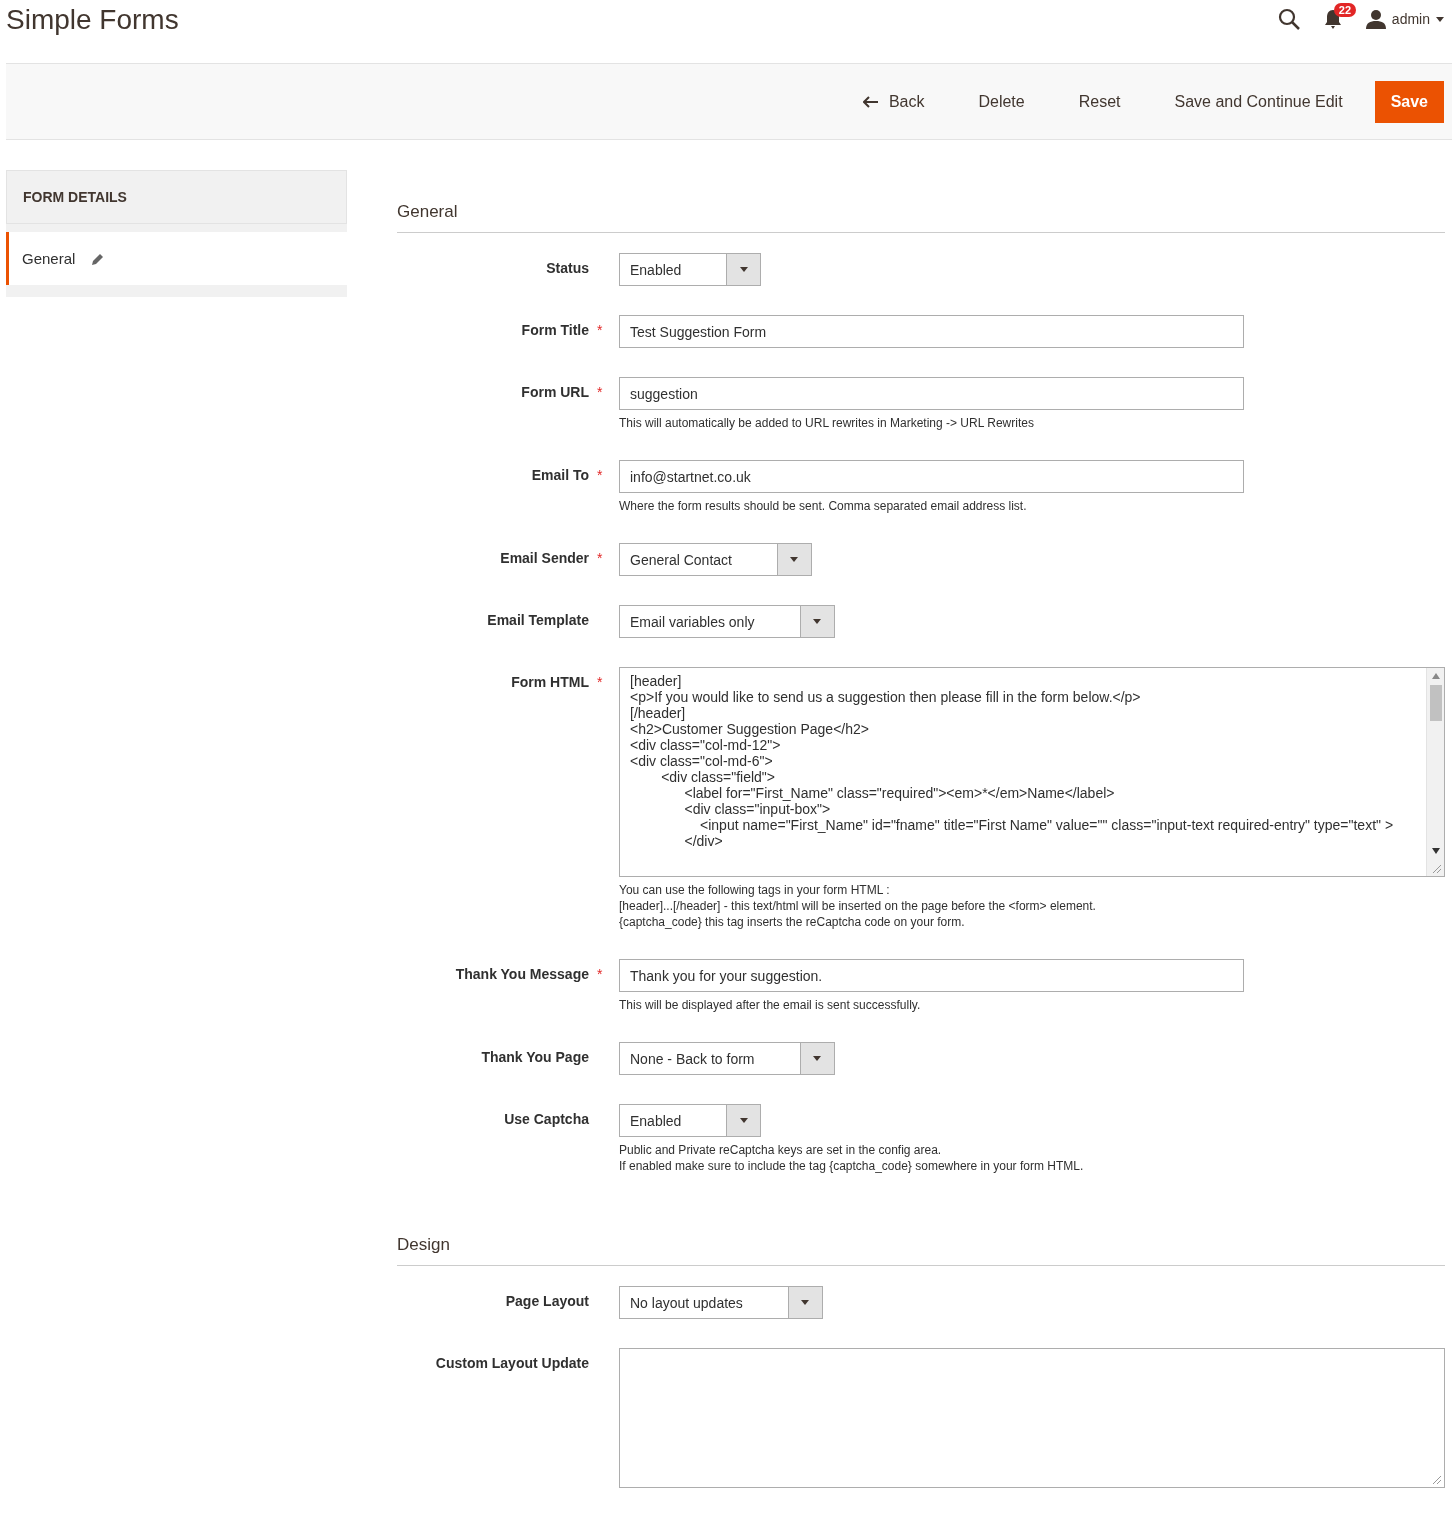  What do you see at coordinates (538, 620) in the screenshot?
I see `field-label: Email Template` at bounding box center [538, 620].